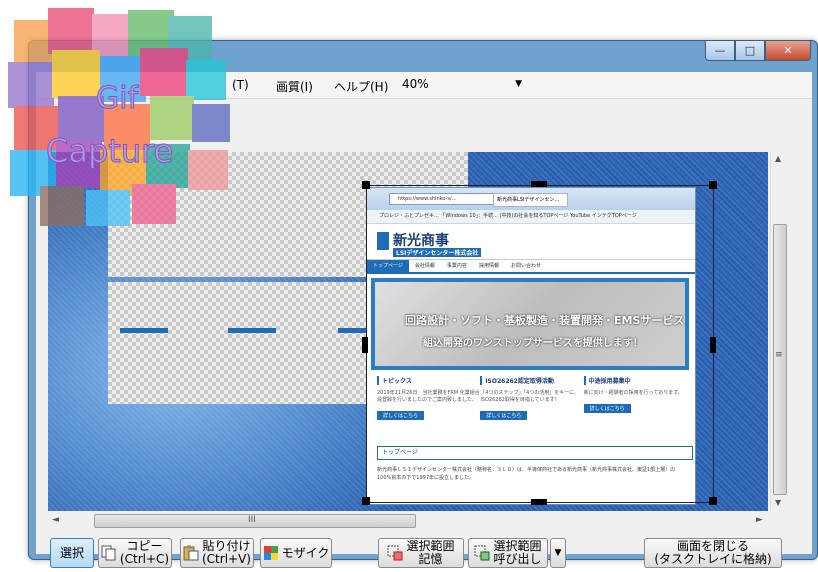 Image resolution: width=818 pixels, height=572 pixels. Describe the element at coordinates (270, 553) in the screenshot. I see `mosaic-icon` at that location.